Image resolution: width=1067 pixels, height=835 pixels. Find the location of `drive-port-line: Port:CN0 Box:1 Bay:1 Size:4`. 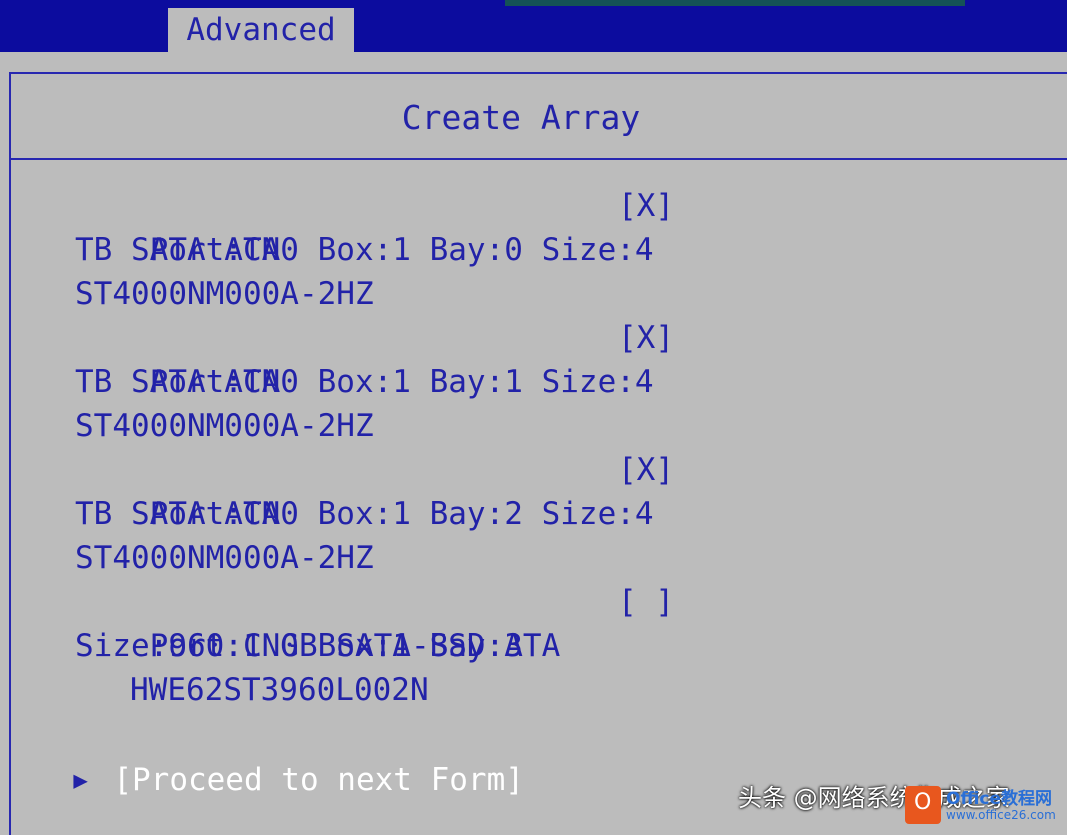

drive-port-line: Port:CN0 Box:1 Bay:1 Size:4 is located at coordinates (401, 382).